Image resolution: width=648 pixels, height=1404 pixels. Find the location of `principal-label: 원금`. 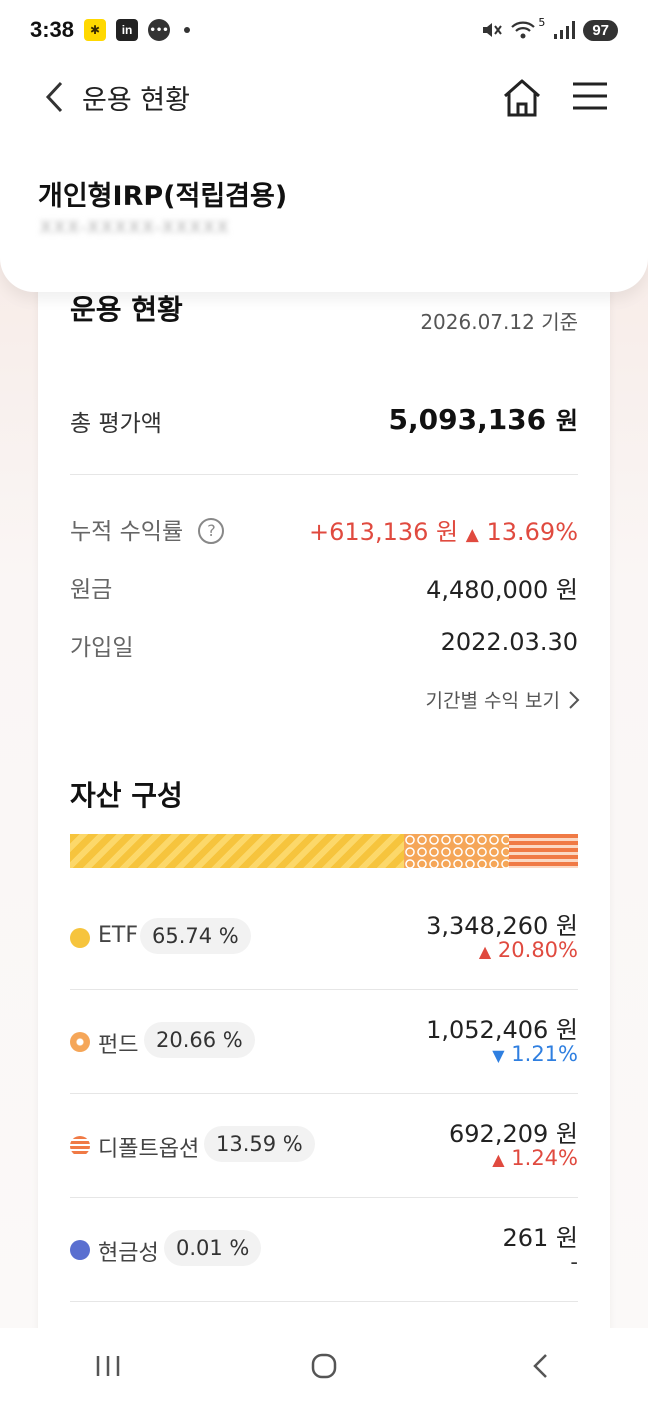

principal-label: 원금 is located at coordinates (91, 590).